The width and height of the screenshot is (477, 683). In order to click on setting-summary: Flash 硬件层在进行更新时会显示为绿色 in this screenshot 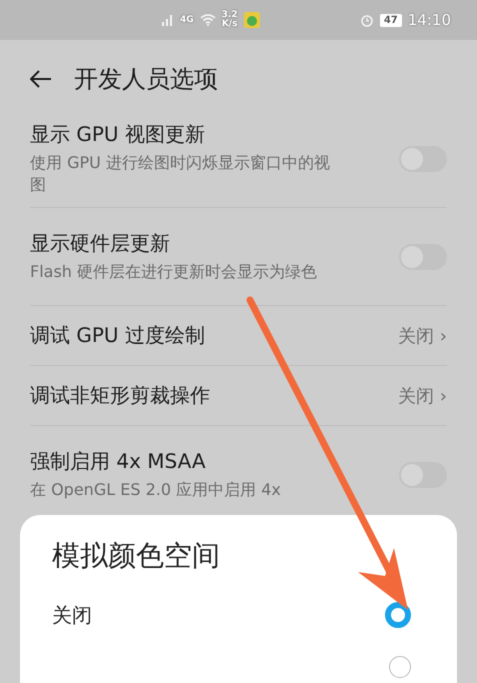, I will do `click(174, 272)`.